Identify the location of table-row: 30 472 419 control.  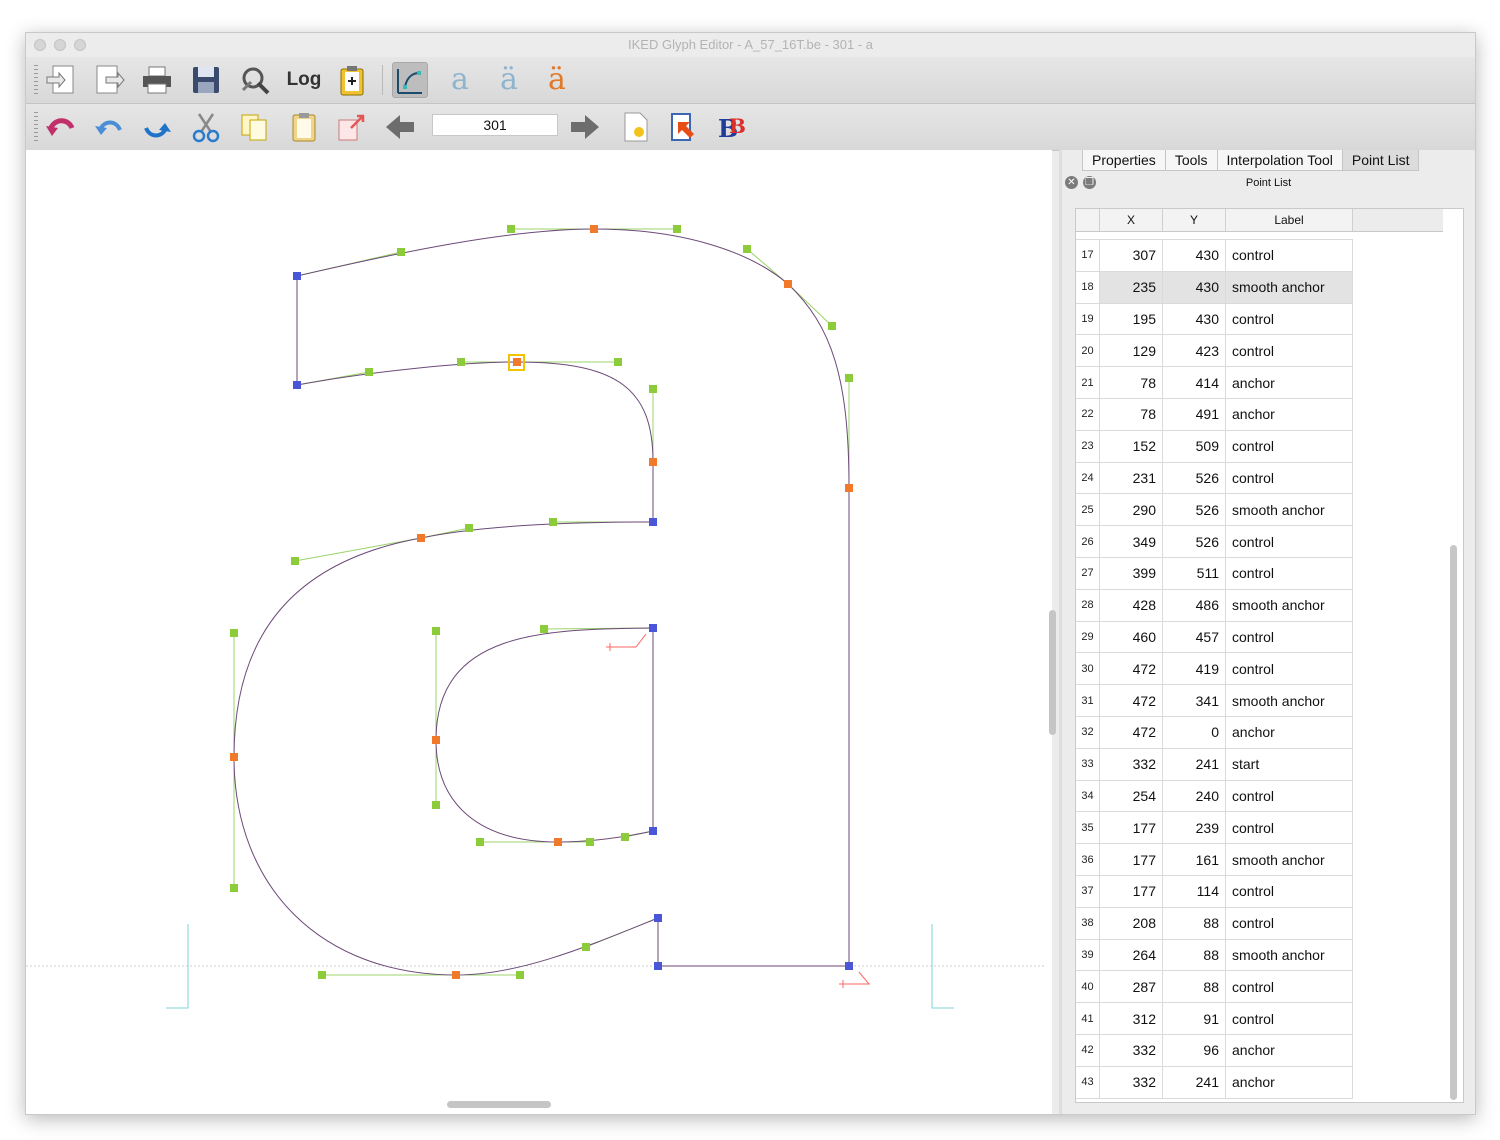
(1214, 669).